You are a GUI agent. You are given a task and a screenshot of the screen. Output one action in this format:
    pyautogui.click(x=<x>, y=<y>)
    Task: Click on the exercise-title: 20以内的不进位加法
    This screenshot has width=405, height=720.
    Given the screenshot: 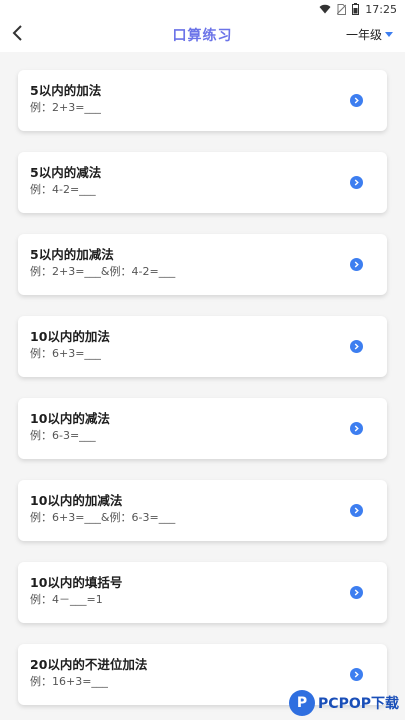 What is the action you would take?
    pyautogui.click(x=89, y=664)
    